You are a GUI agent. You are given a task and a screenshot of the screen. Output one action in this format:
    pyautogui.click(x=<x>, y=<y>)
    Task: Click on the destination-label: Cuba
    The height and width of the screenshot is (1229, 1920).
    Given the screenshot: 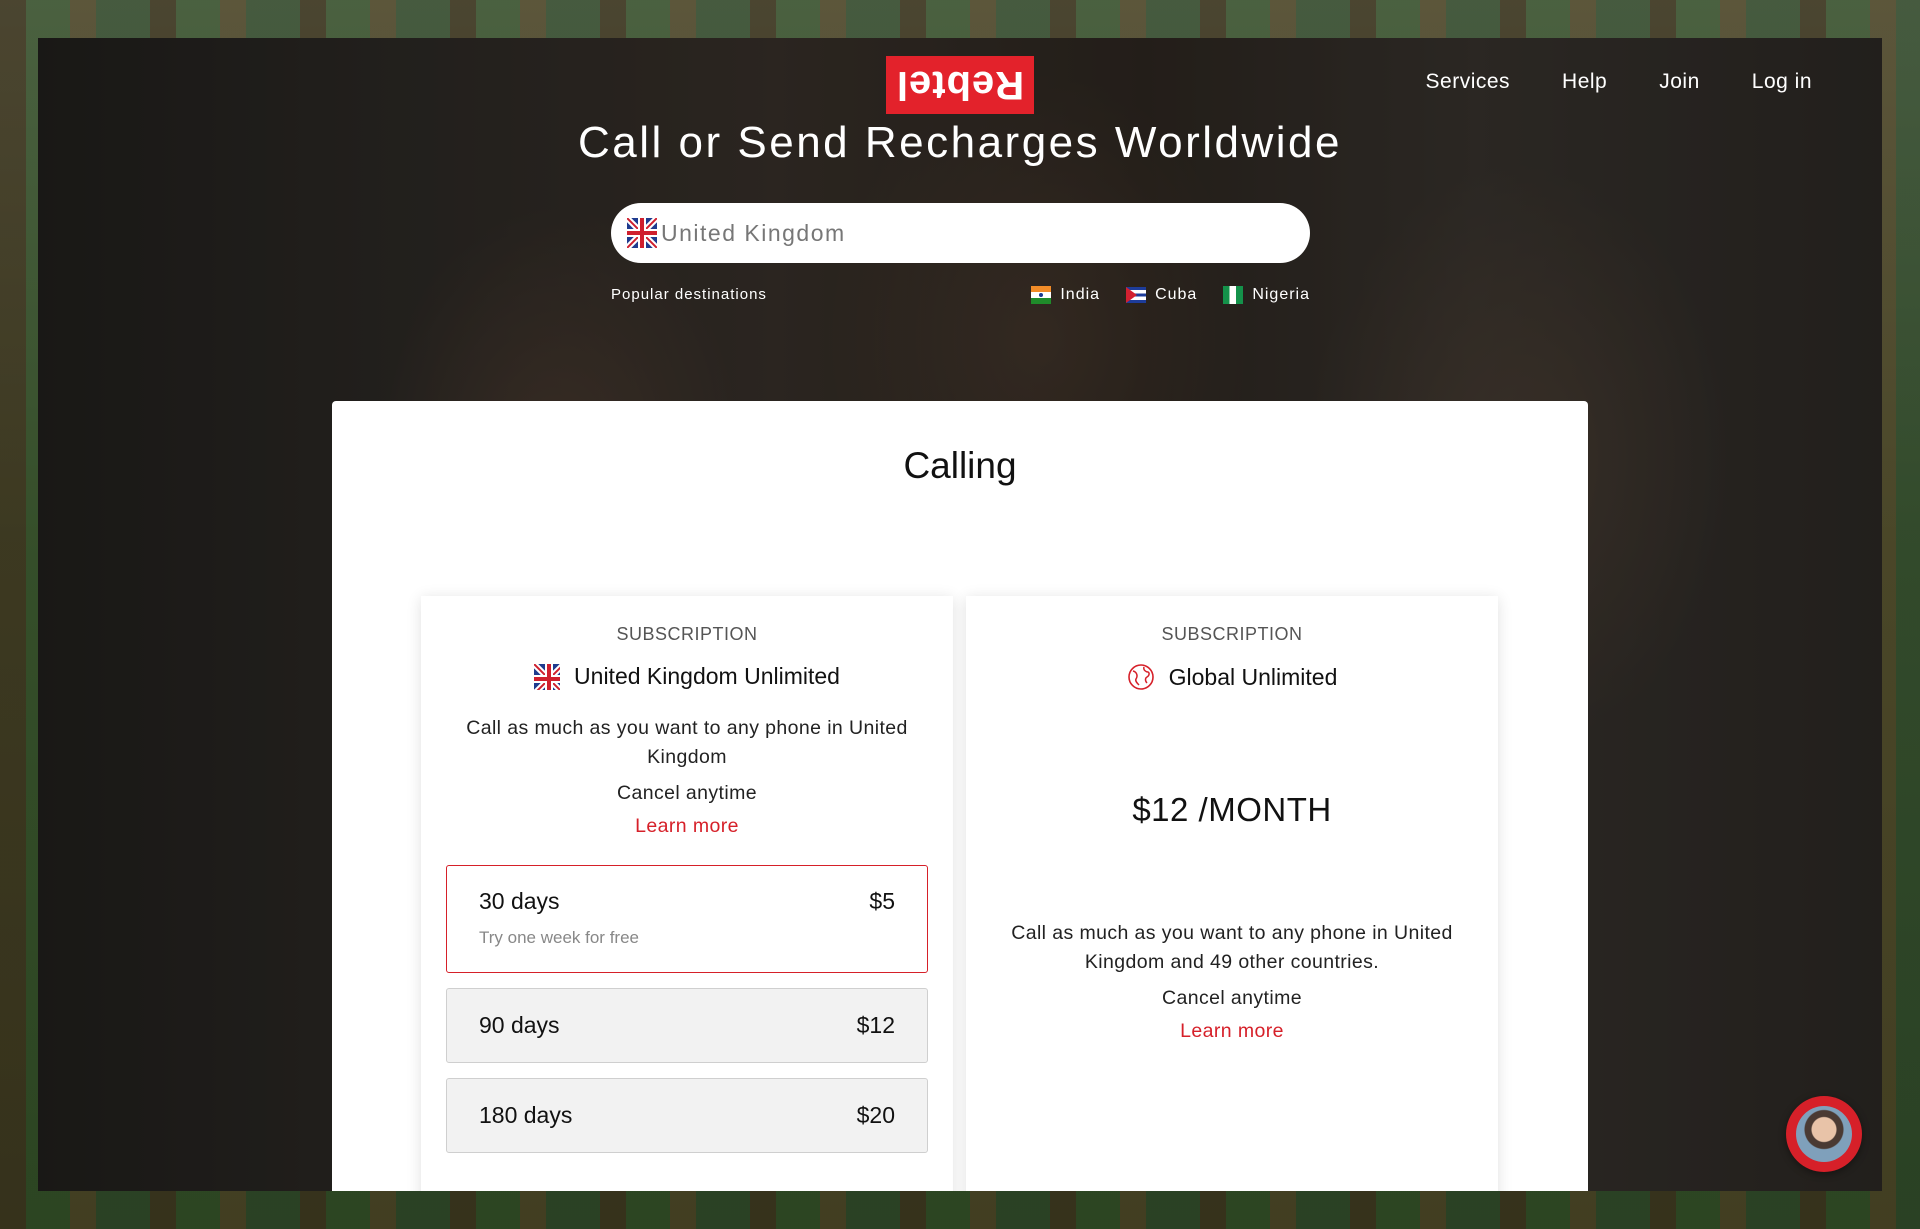 What is the action you would take?
    pyautogui.click(x=1176, y=294)
    